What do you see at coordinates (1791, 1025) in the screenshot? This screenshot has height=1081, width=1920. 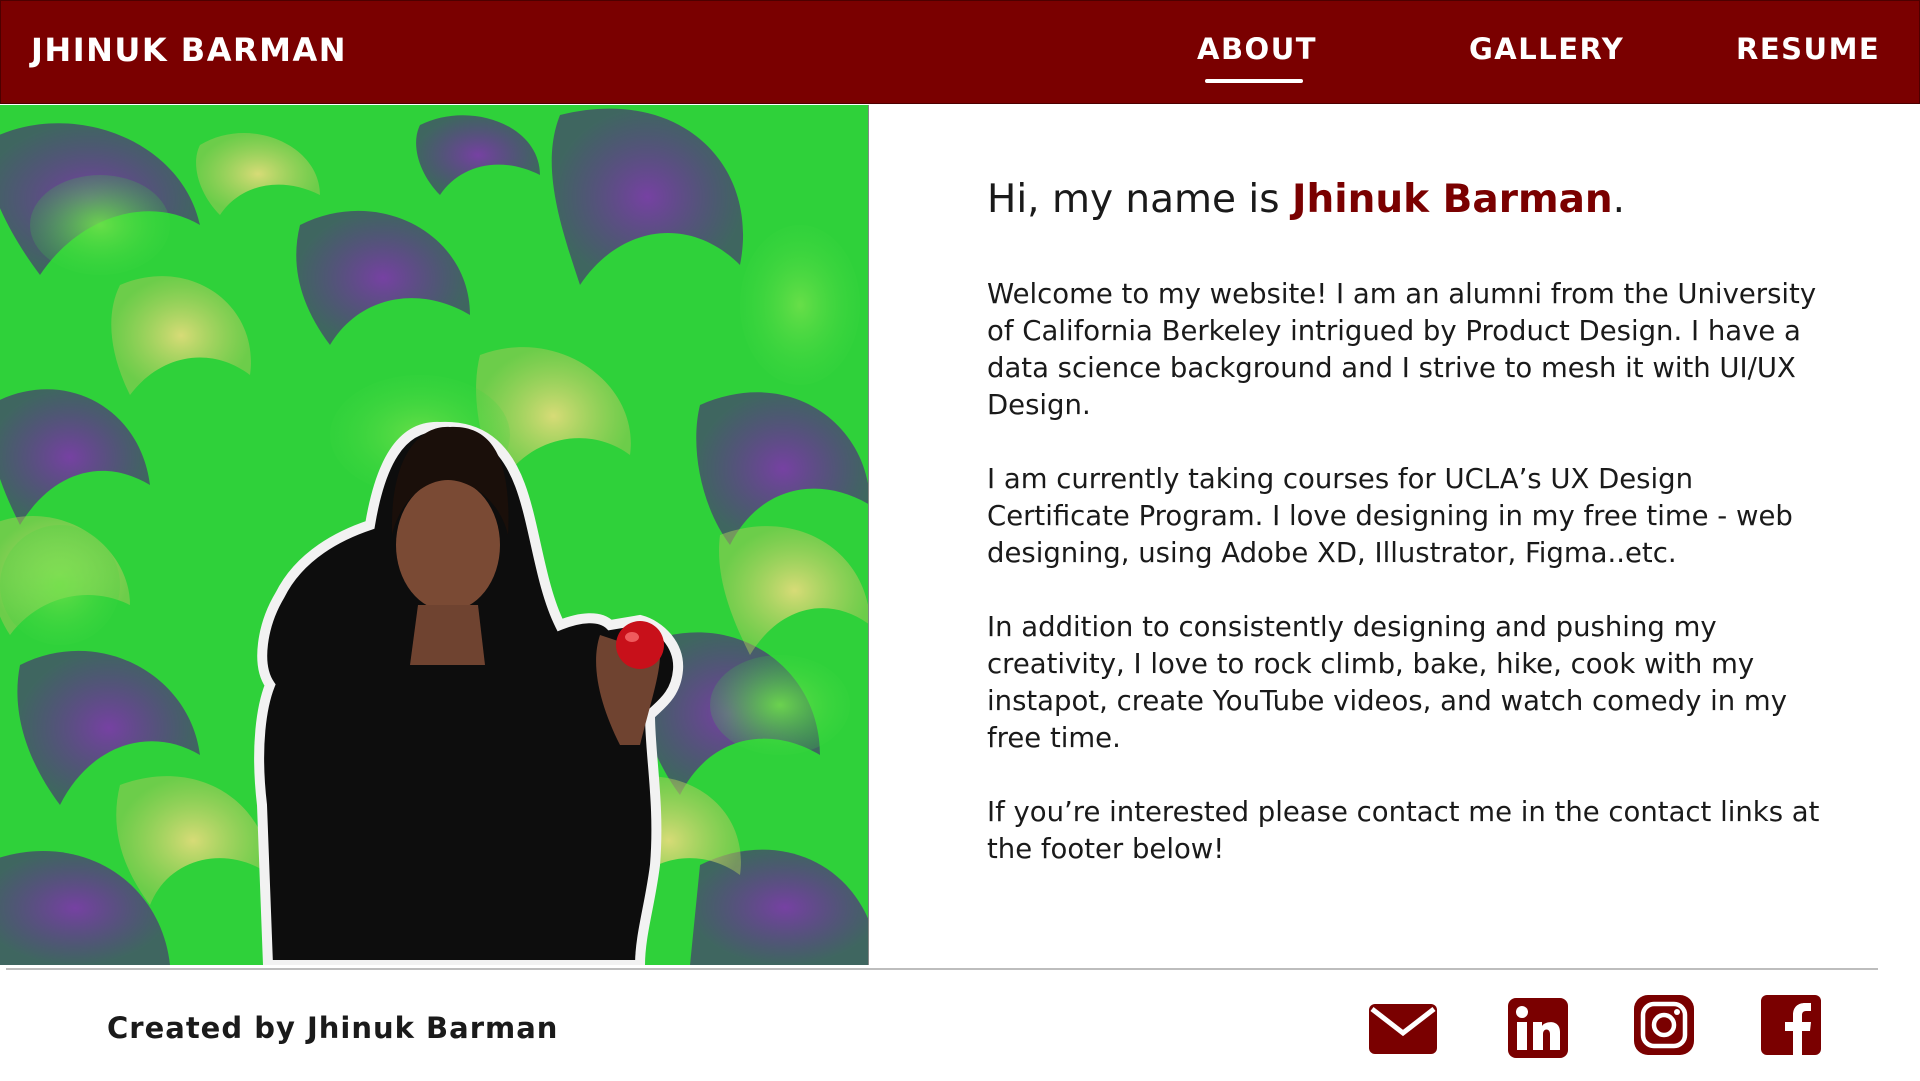 I see `facebook-icon` at bounding box center [1791, 1025].